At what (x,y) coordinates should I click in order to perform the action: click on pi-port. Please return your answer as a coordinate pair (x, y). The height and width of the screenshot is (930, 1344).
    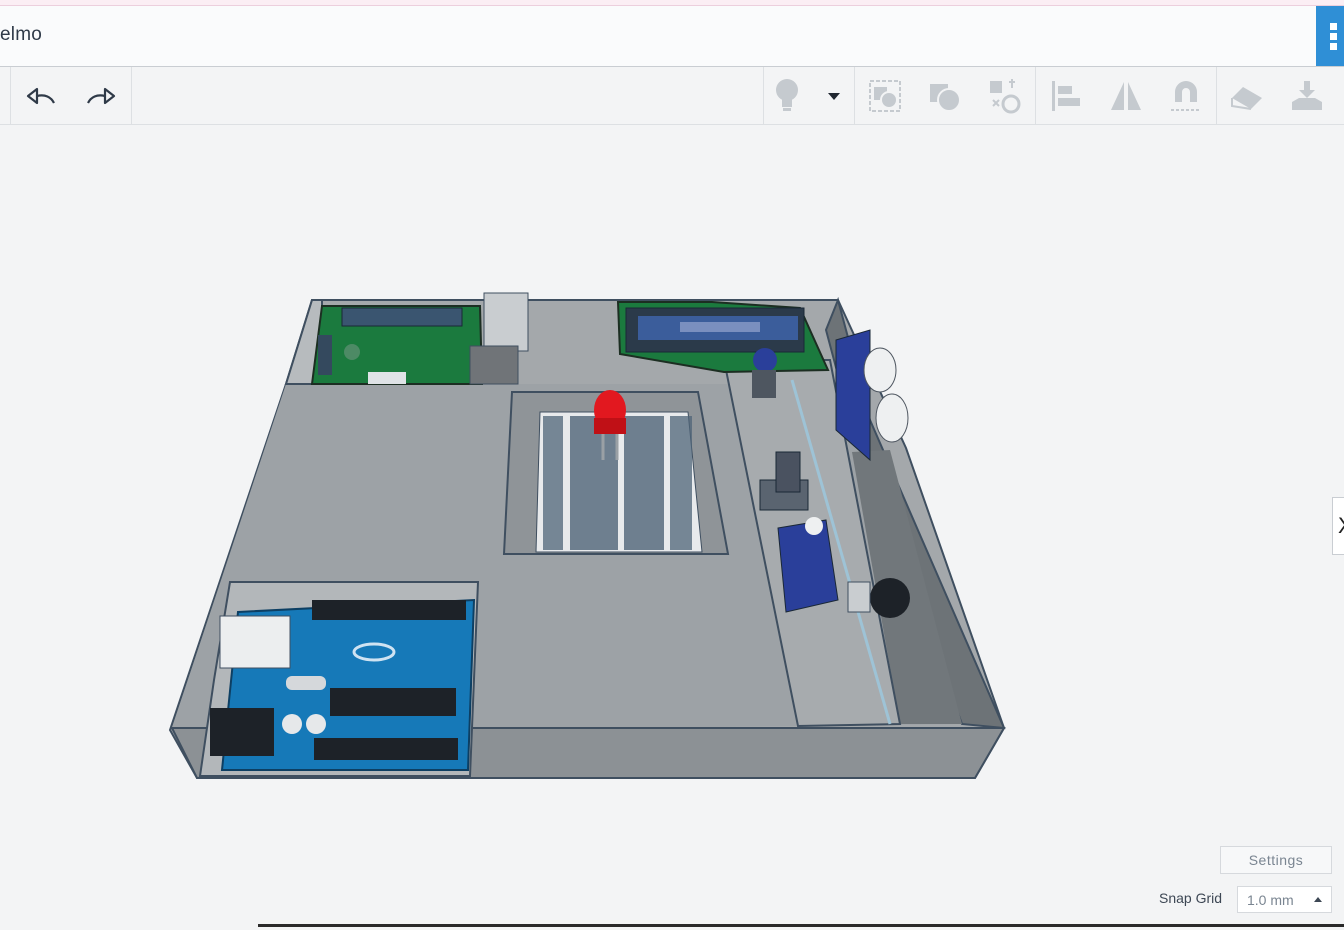
    Looking at the image, I should click on (387, 378).